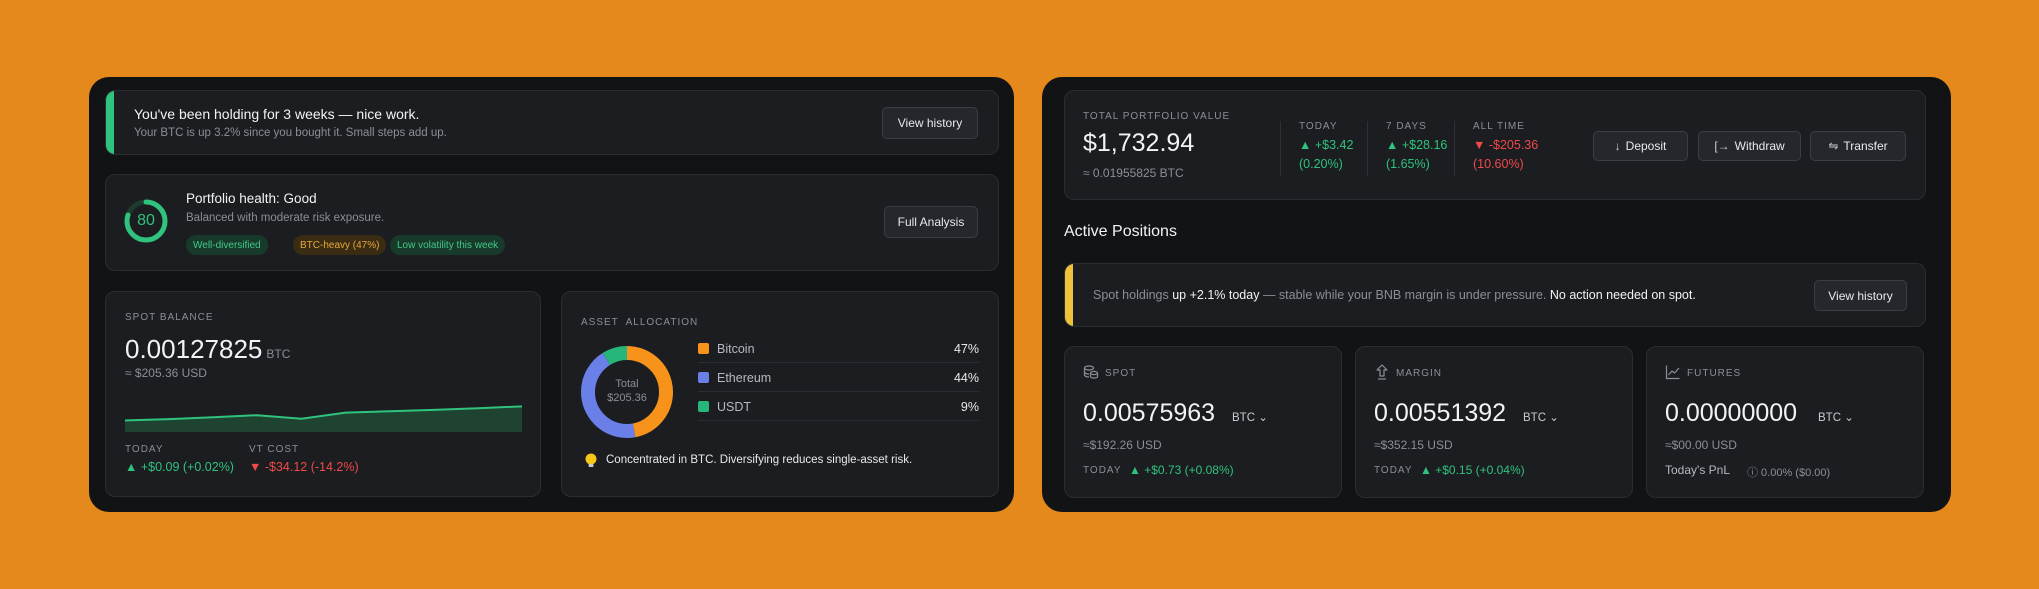 This screenshot has width=2039, height=589. I want to click on arrow-down-icon: ↓, so click(1617, 146).